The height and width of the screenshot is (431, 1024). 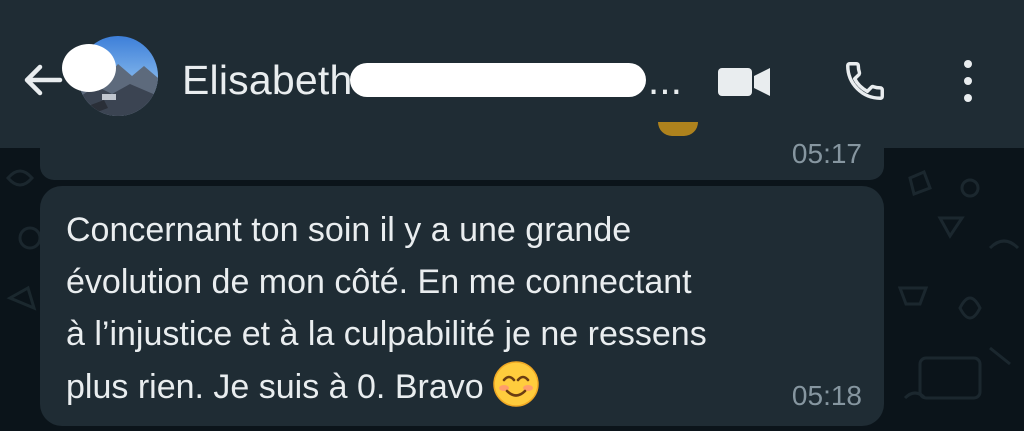 What do you see at coordinates (42, 80) in the screenshot?
I see `back-arrow-icon` at bounding box center [42, 80].